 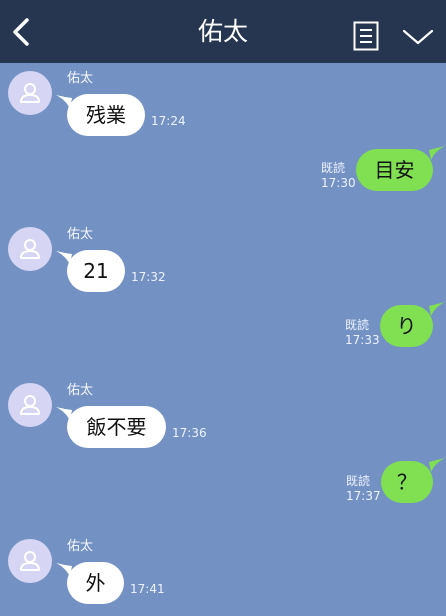 I want to click on message-text: 外, so click(x=95, y=583).